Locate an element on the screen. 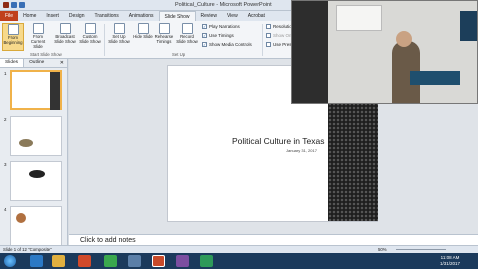 This screenshot has width=478, height=269. slide-thumbnail: 4 is located at coordinates (34, 227).